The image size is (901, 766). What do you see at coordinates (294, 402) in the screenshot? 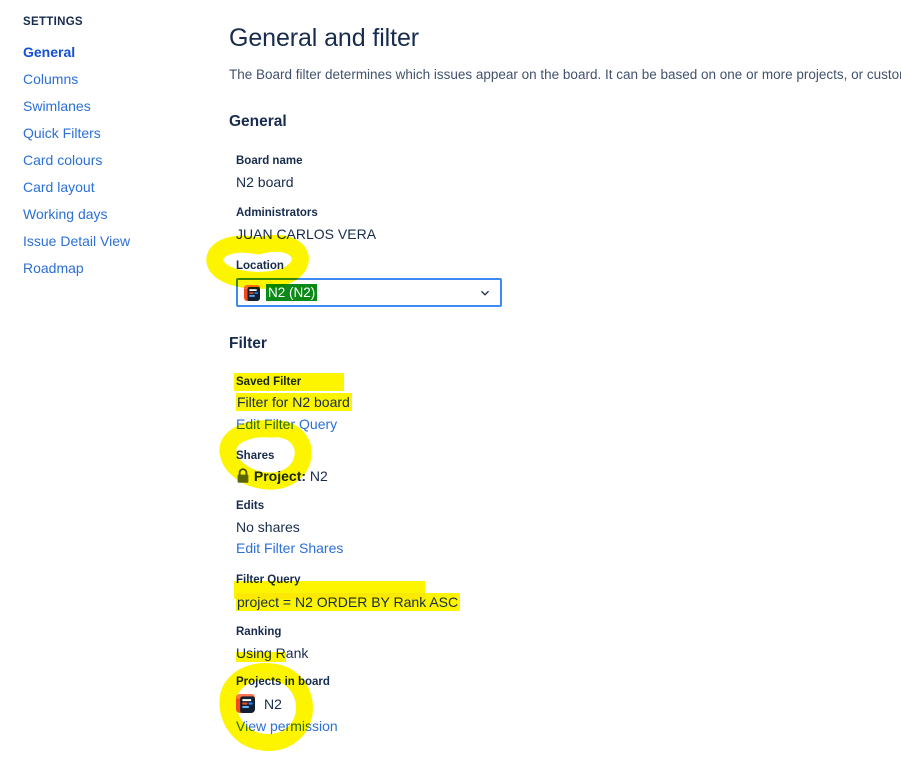
I see `saved-filter-value: Filter for N2 board` at bounding box center [294, 402].